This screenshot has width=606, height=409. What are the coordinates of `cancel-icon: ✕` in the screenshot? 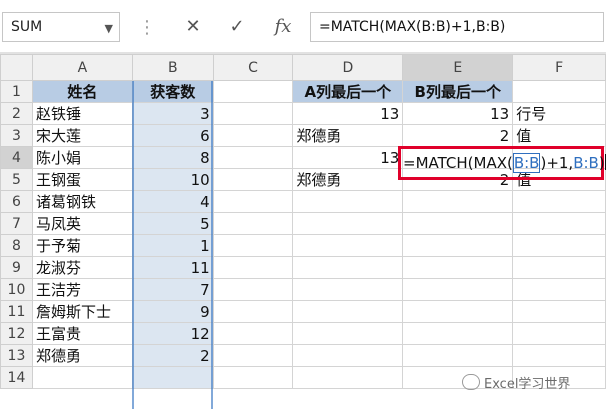 It's located at (193, 27).